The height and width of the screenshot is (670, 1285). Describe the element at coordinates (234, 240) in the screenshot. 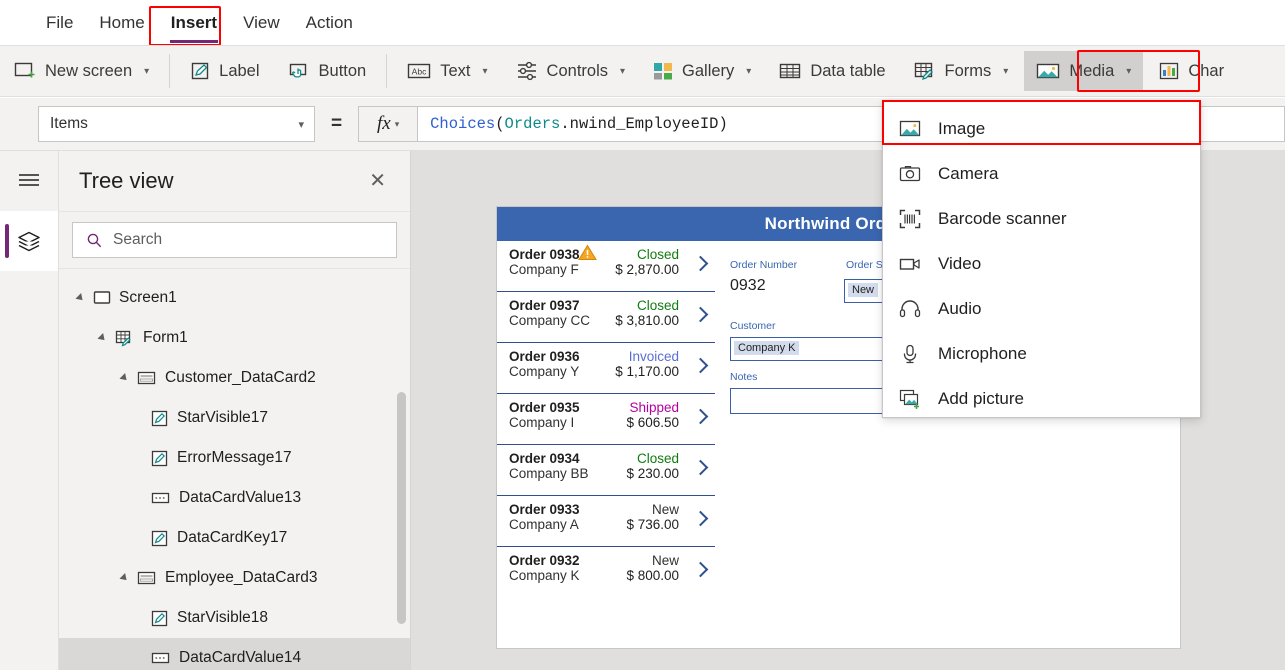

I see `search-input: Search` at that location.